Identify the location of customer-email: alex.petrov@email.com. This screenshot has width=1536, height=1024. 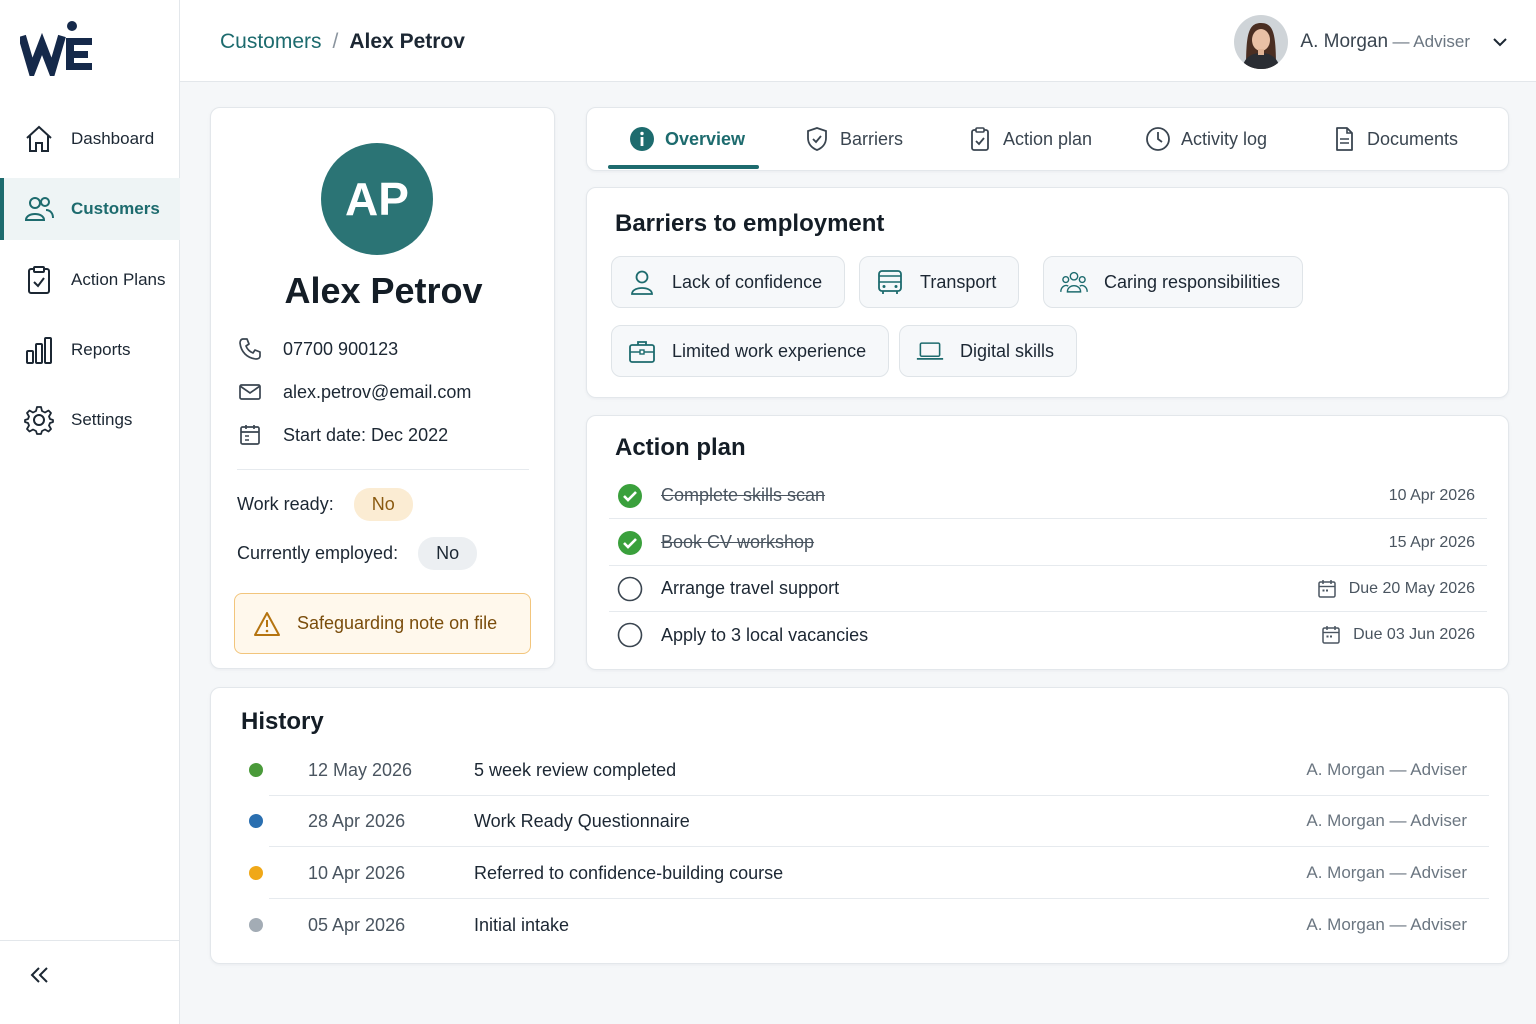
(377, 392).